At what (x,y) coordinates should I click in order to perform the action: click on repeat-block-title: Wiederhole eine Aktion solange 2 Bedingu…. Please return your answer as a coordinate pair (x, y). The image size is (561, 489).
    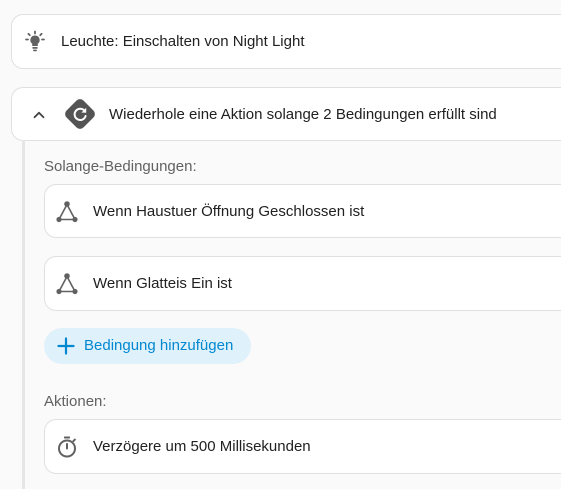
    Looking at the image, I should click on (303, 114).